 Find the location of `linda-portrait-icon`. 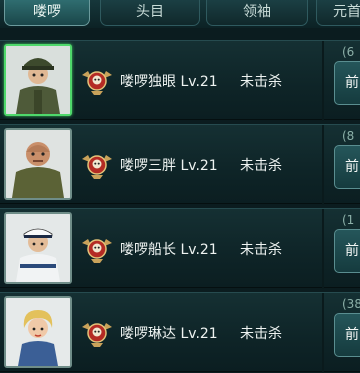

linda-portrait-icon is located at coordinates (38, 332).